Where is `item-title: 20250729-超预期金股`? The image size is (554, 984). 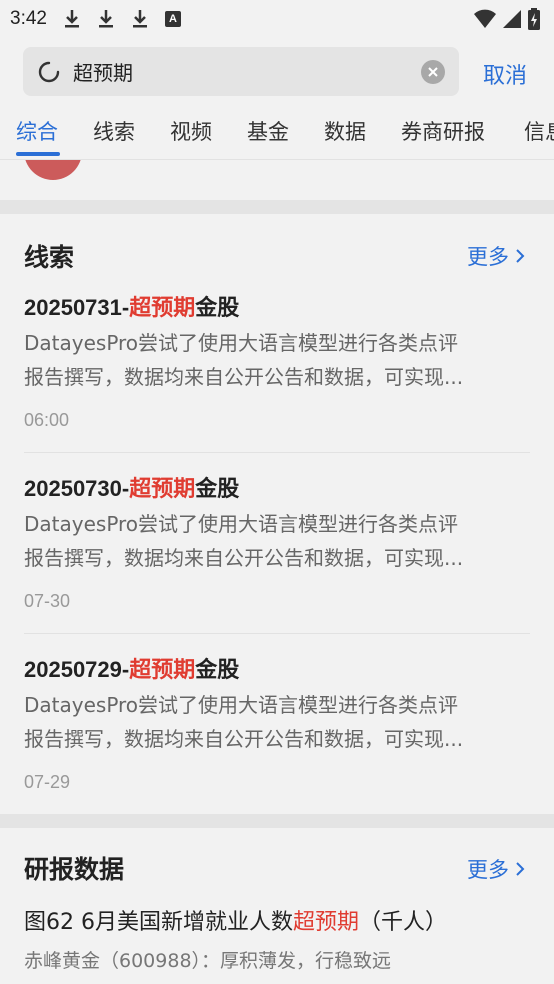 item-title: 20250729-超预期金股 is located at coordinates (132, 669).